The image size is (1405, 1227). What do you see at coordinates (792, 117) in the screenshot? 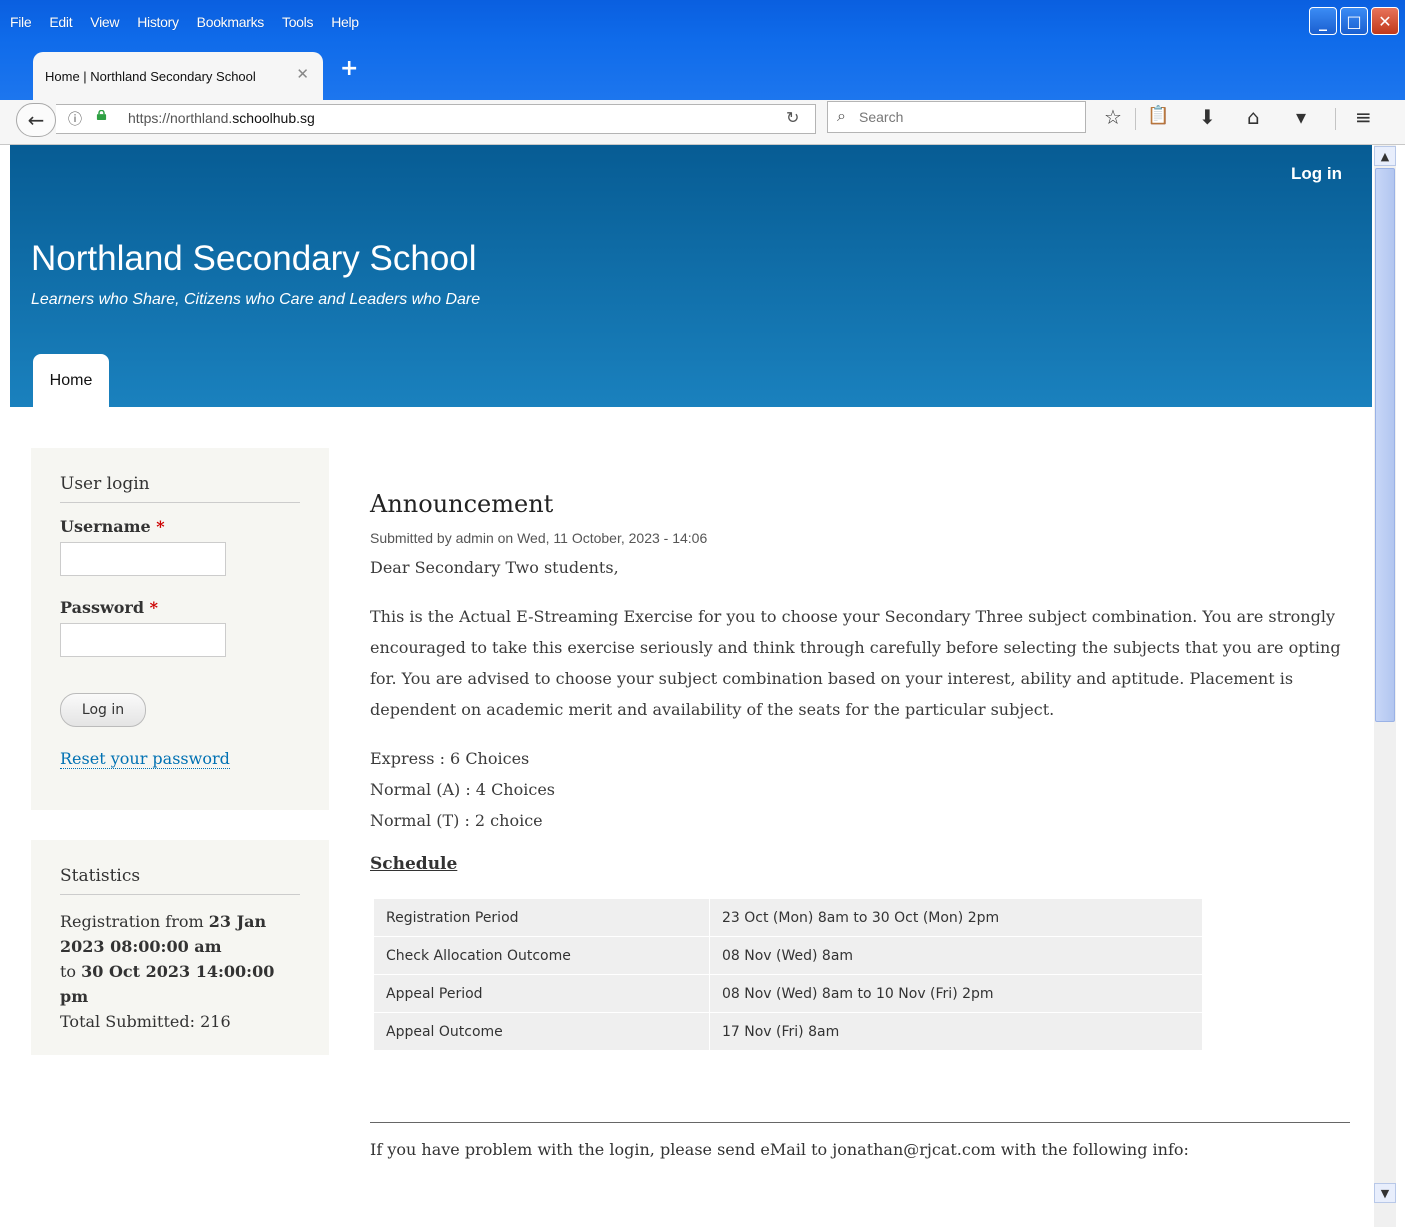
I see `reload-icon: ↻` at bounding box center [792, 117].